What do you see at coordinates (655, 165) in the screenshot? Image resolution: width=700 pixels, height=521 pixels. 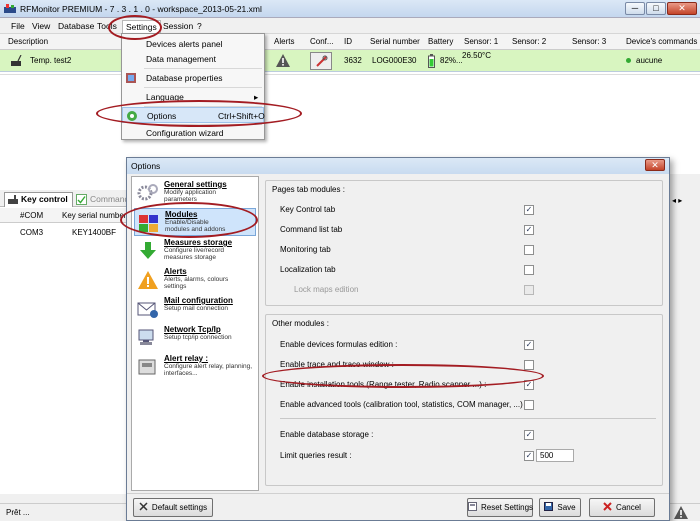 I see `dialog-close-button: ✕` at bounding box center [655, 165].